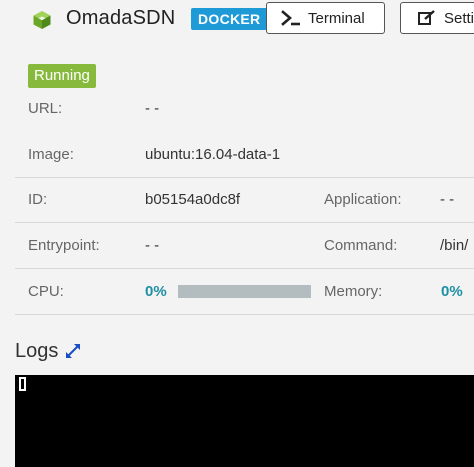  Describe the element at coordinates (73, 351) in the screenshot. I see `expand-icon` at that location.